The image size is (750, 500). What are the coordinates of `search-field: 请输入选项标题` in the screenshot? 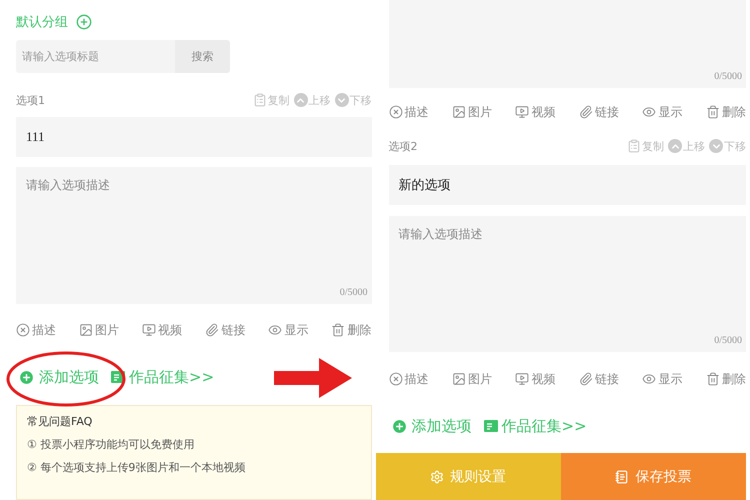 It's located at (95, 56).